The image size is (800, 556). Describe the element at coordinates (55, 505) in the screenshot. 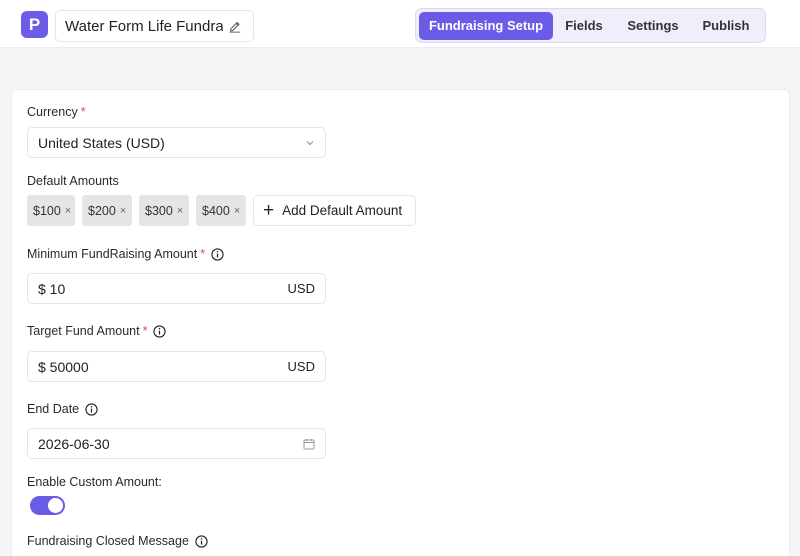

I see `toggle-knob` at that location.